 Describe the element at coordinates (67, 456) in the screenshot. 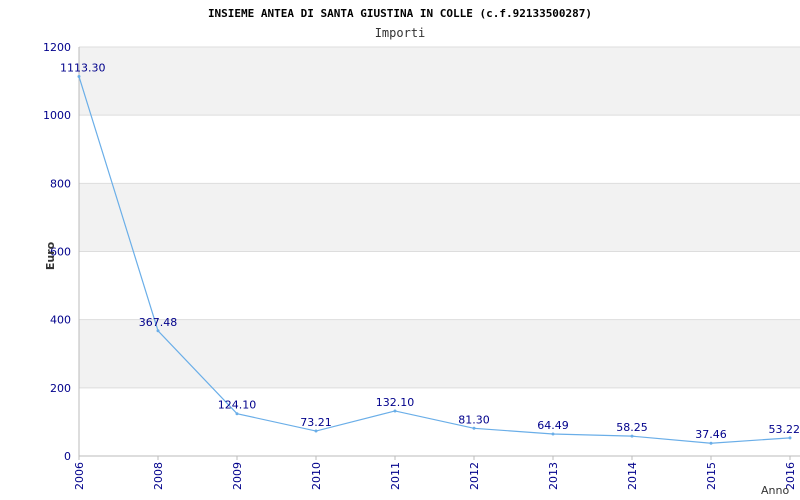

I see `y-tick-label: 0` at that location.